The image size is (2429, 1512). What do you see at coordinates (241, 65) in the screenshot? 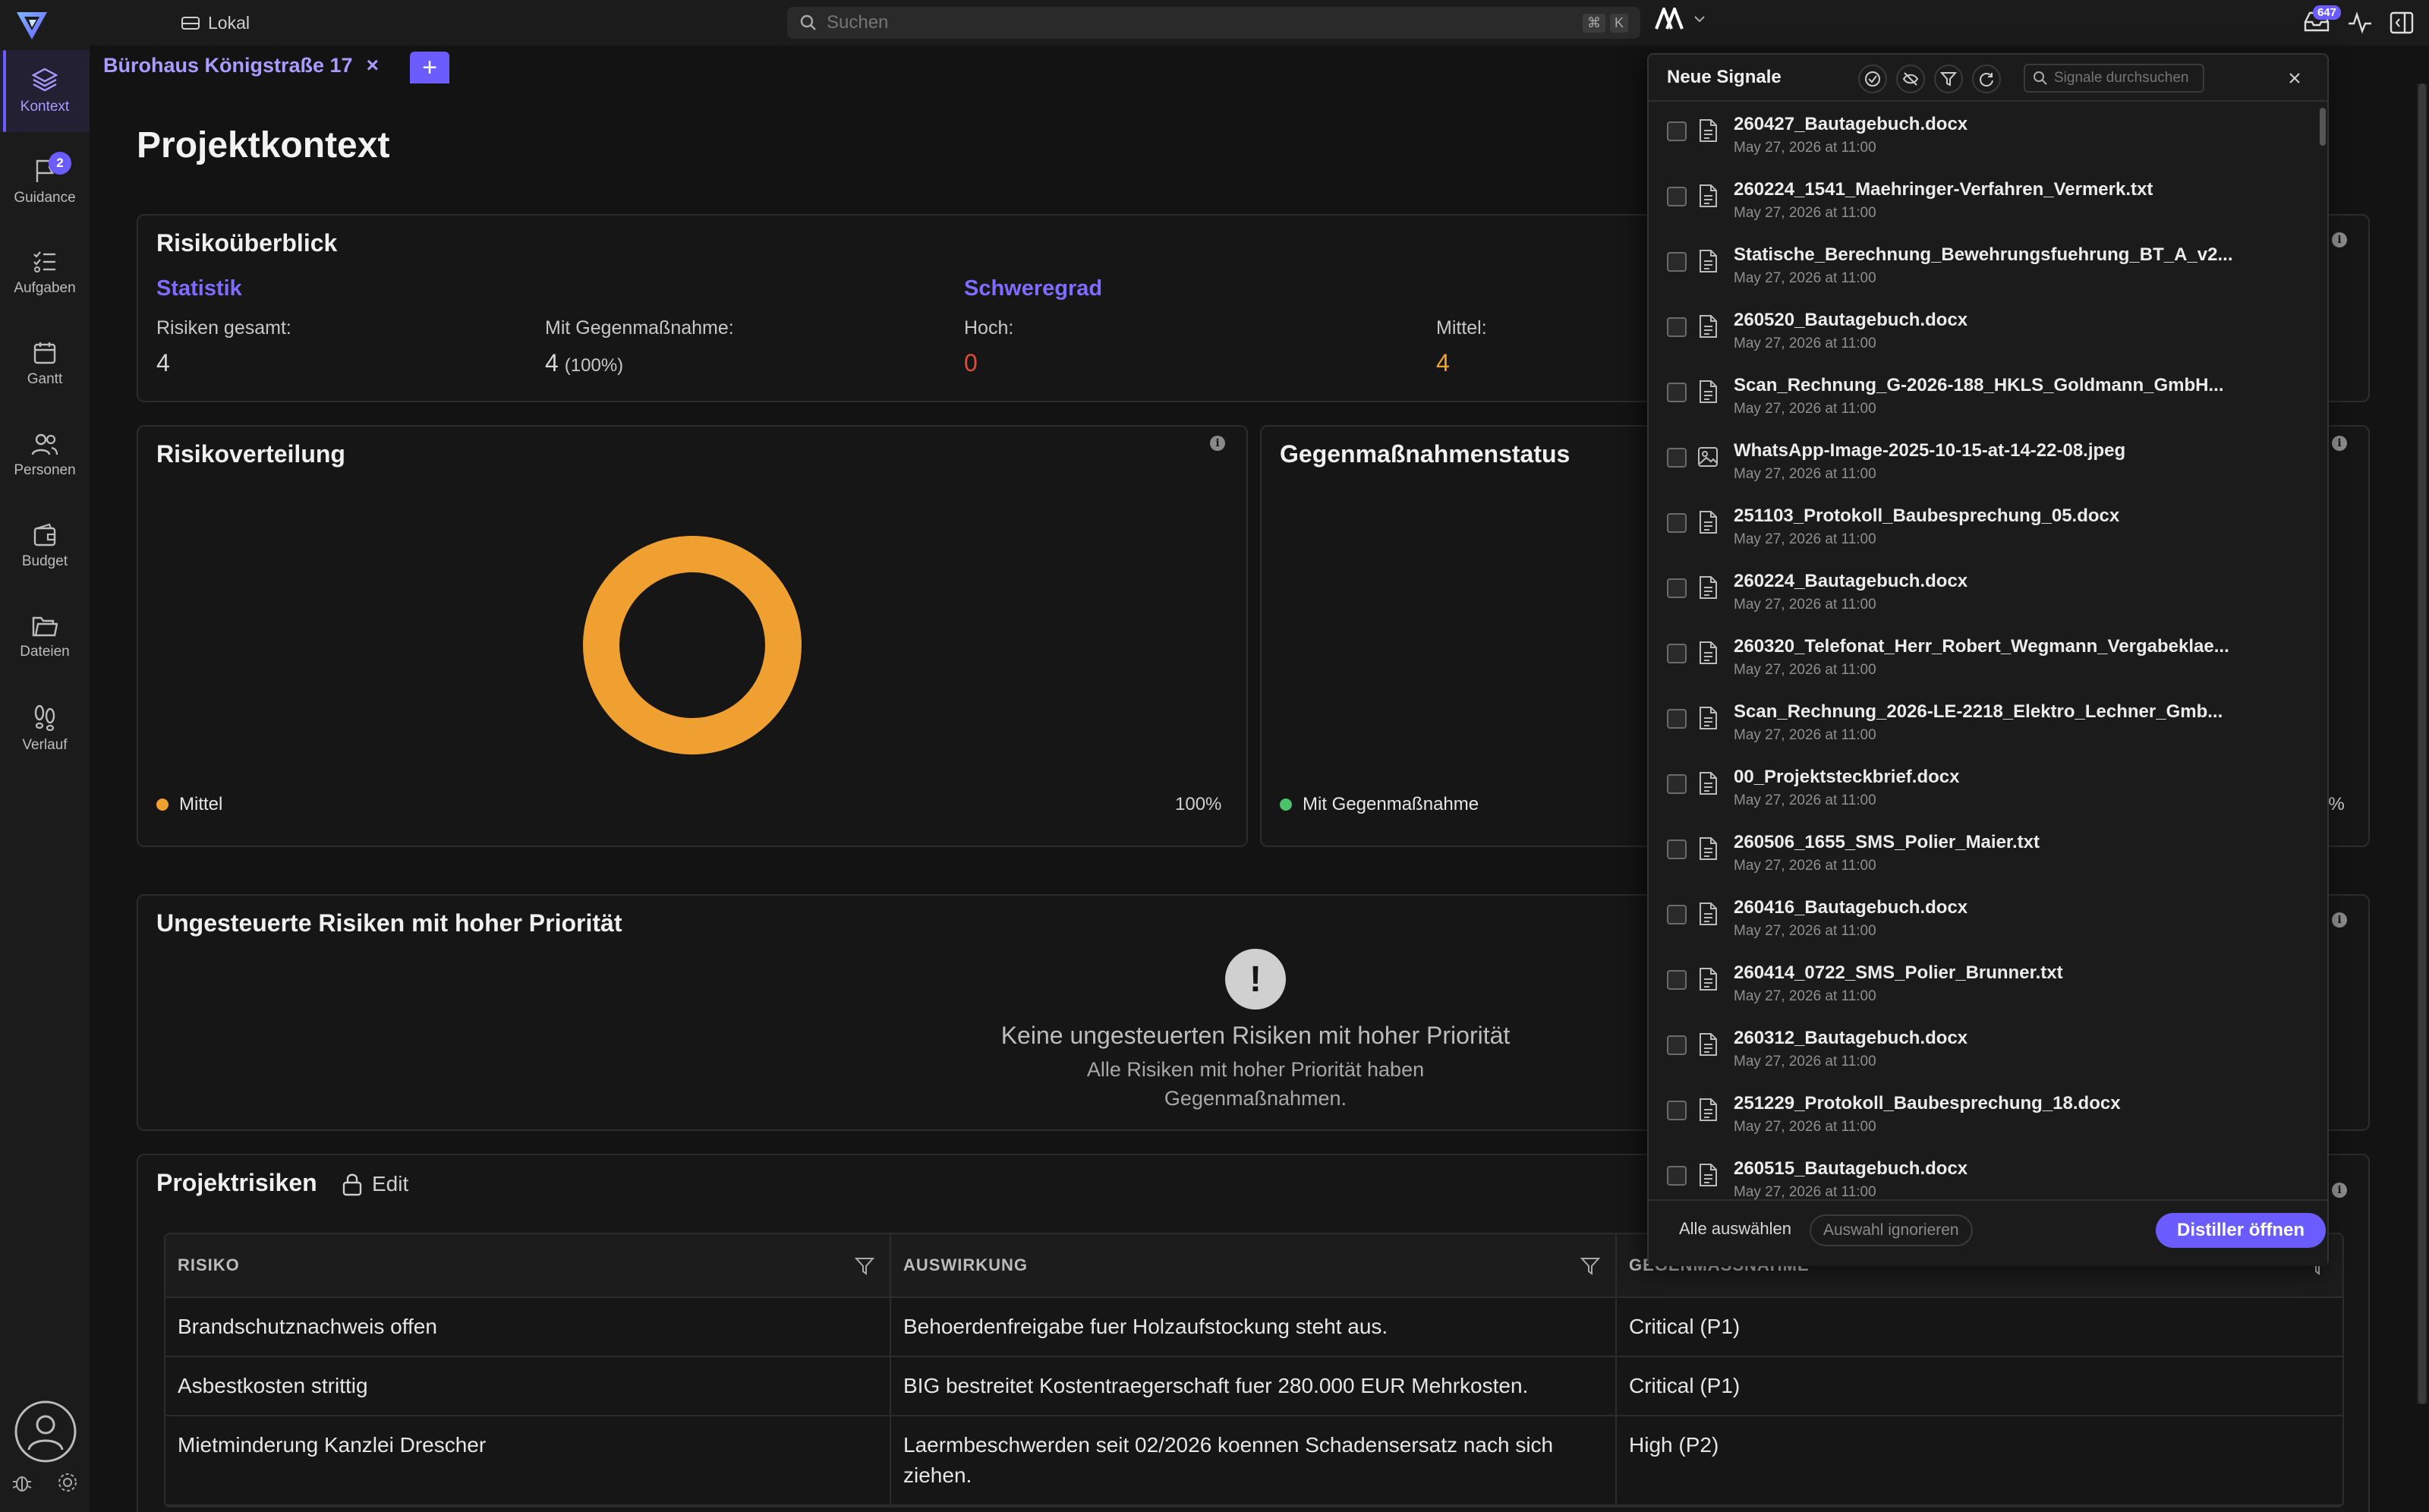
I see `project-tab: Bürohaus Königstraße 17 ×` at bounding box center [241, 65].